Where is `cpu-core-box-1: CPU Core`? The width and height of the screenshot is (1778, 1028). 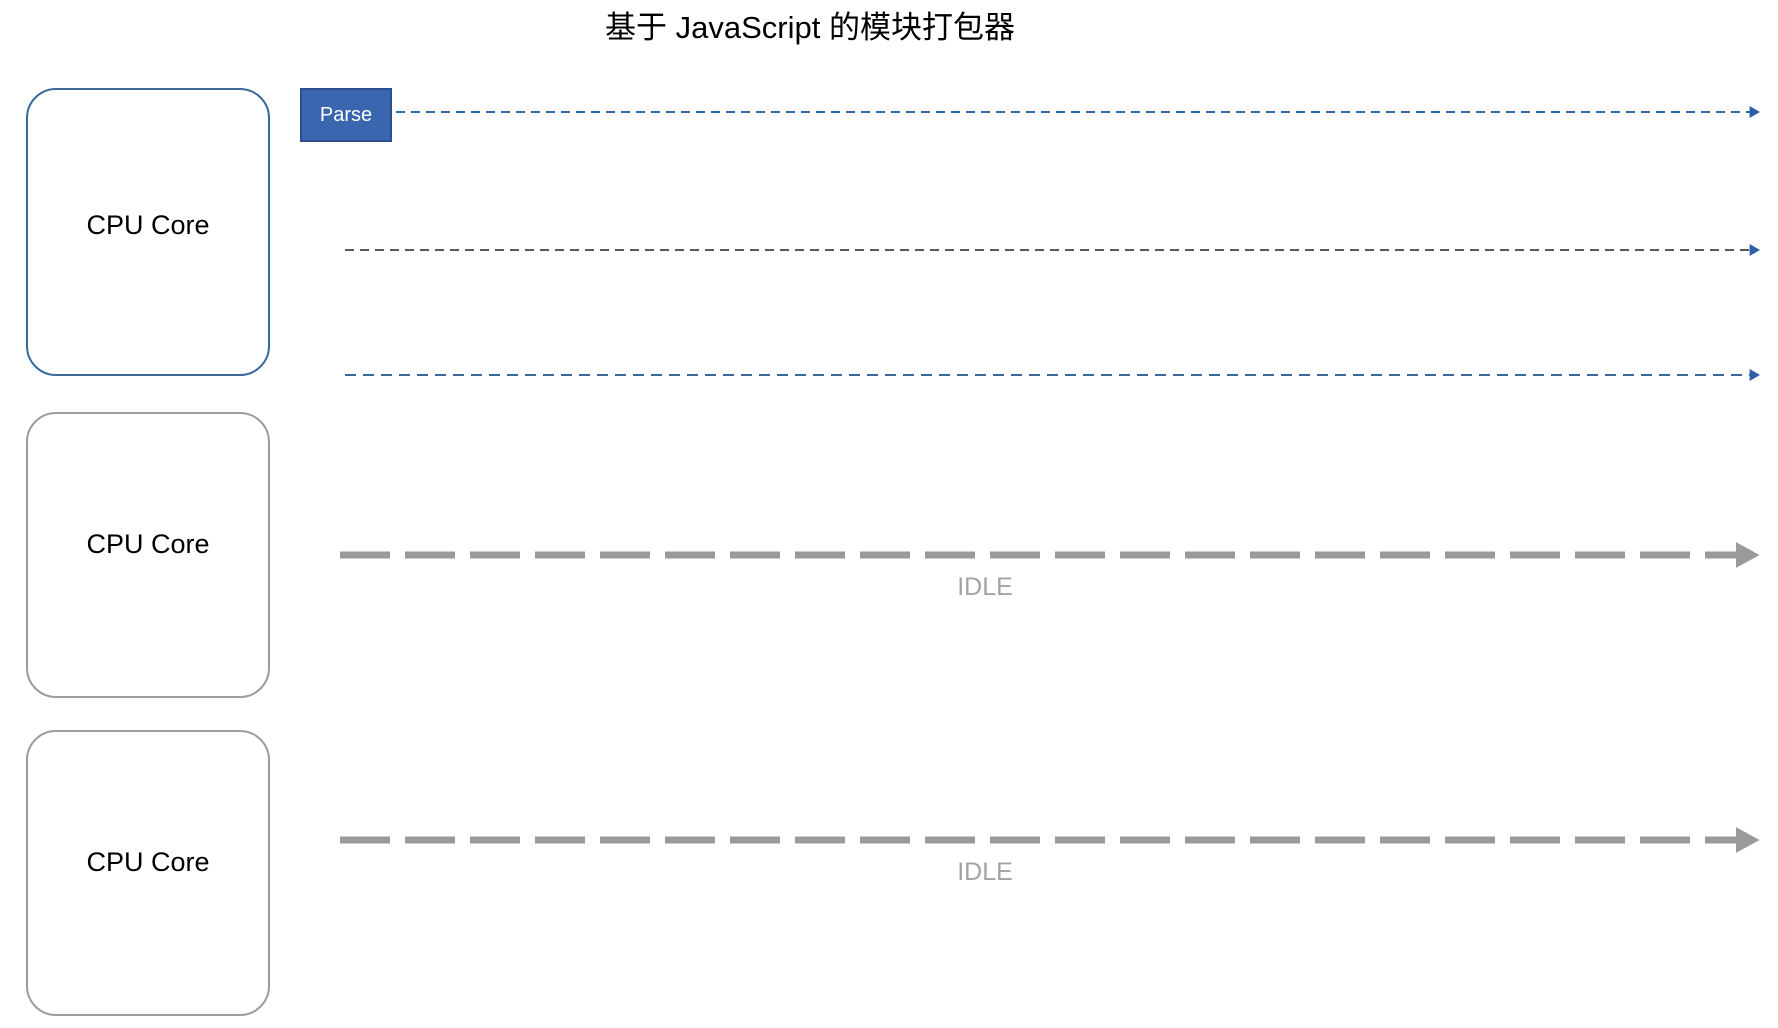
cpu-core-box-1: CPU Core is located at coordinates (148, 232).